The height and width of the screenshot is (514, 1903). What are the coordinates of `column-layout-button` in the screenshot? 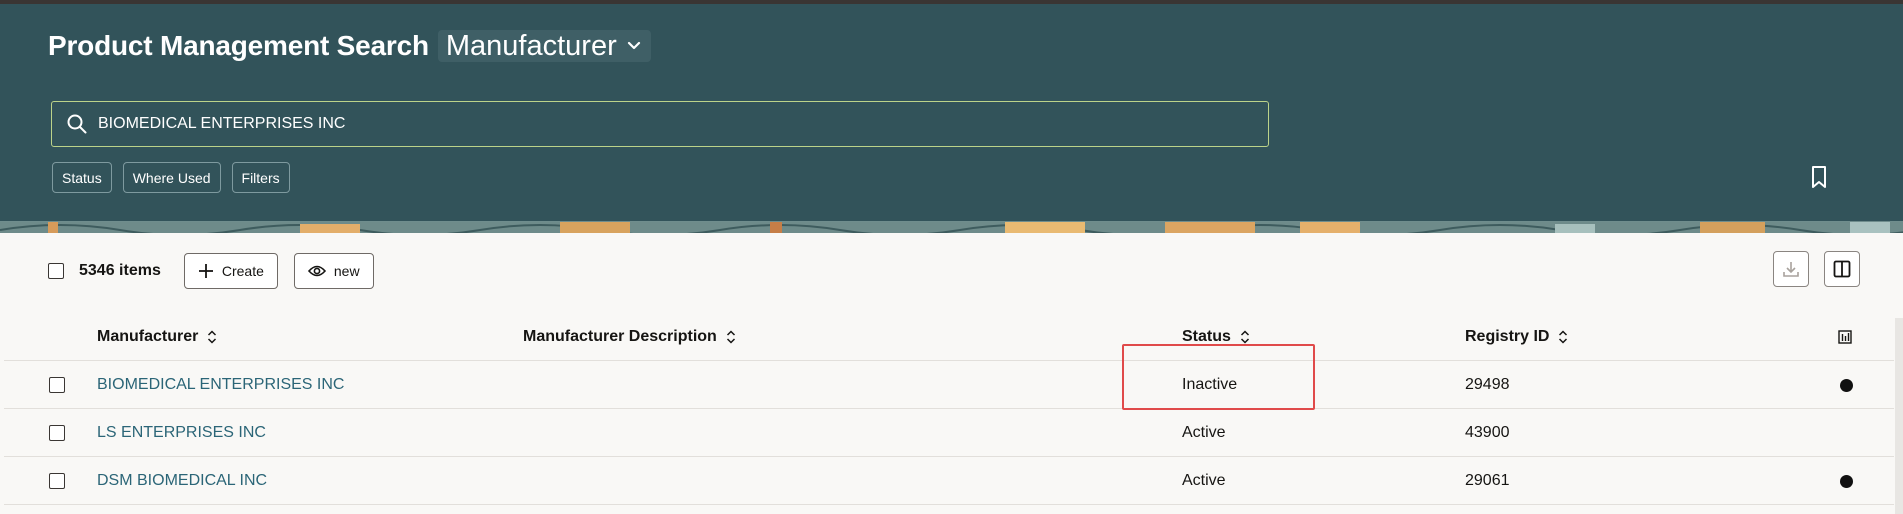 It's located at (1842, 269).